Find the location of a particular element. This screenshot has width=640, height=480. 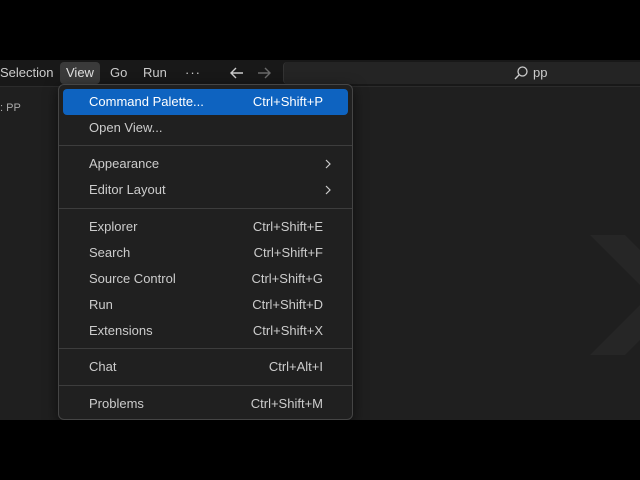

sidebar-title: : PP is located at coordinates (10, 108).